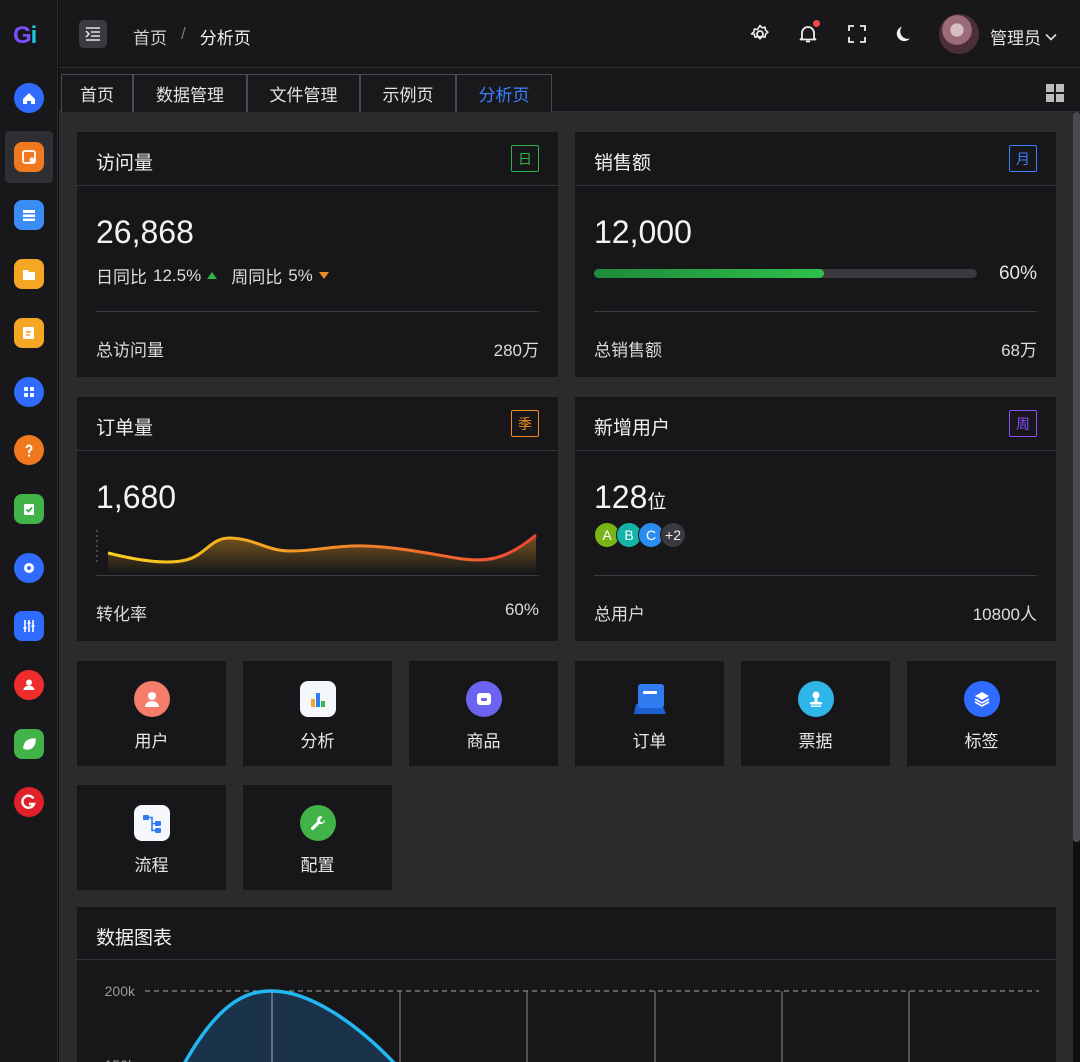 The height and width of the screenshot is (1062, 1080). I want to click on user-menu: 管理员, so click(1023, 36).